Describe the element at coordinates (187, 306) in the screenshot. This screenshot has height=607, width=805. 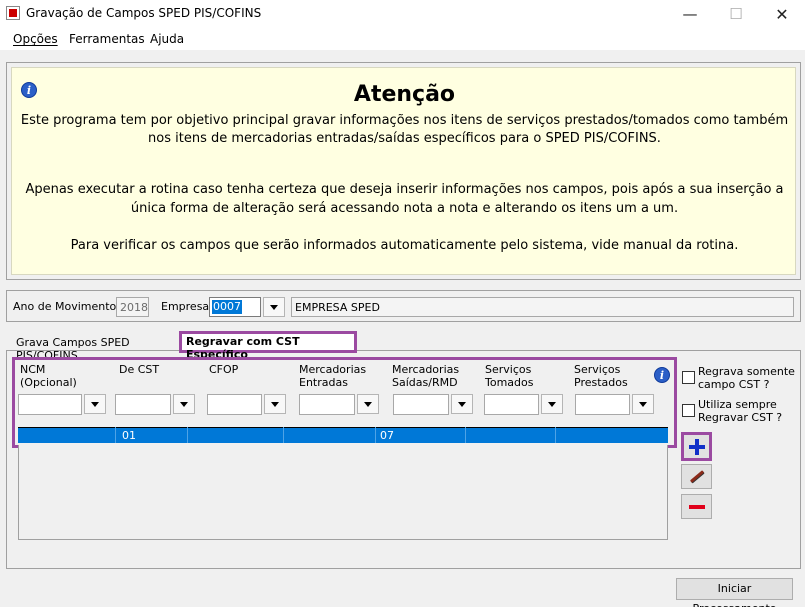
I see `company-label: Empresa:` at that location.